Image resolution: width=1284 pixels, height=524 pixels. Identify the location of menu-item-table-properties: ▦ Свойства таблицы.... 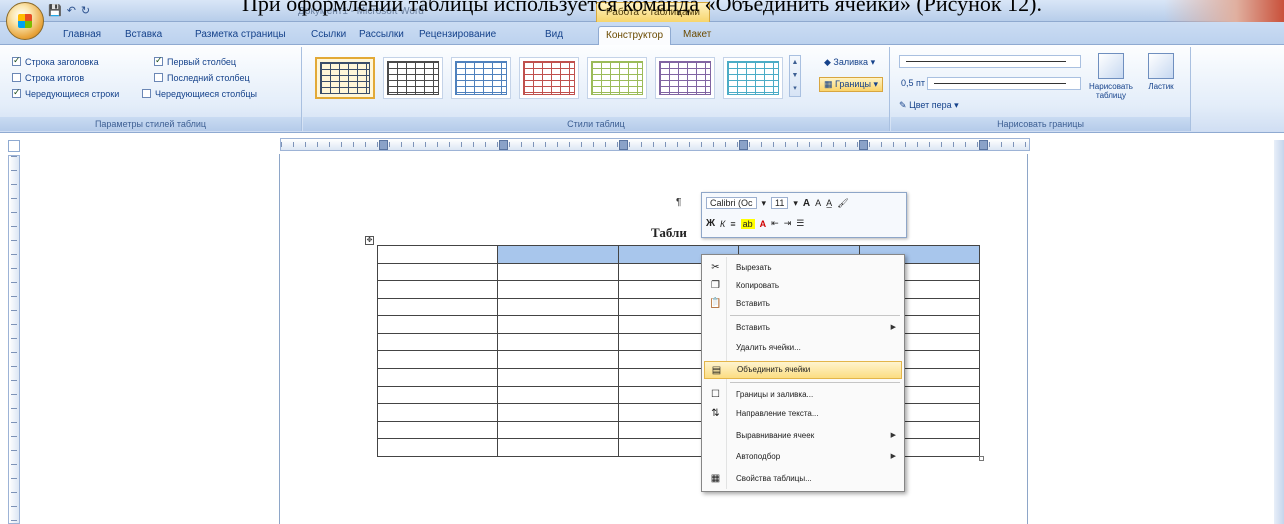
(803, 479).